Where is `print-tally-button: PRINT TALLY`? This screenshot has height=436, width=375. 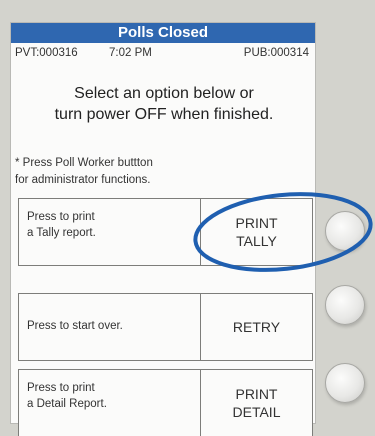 print-tally-button: PRINT TALLY is located at coordinates (256, 232).